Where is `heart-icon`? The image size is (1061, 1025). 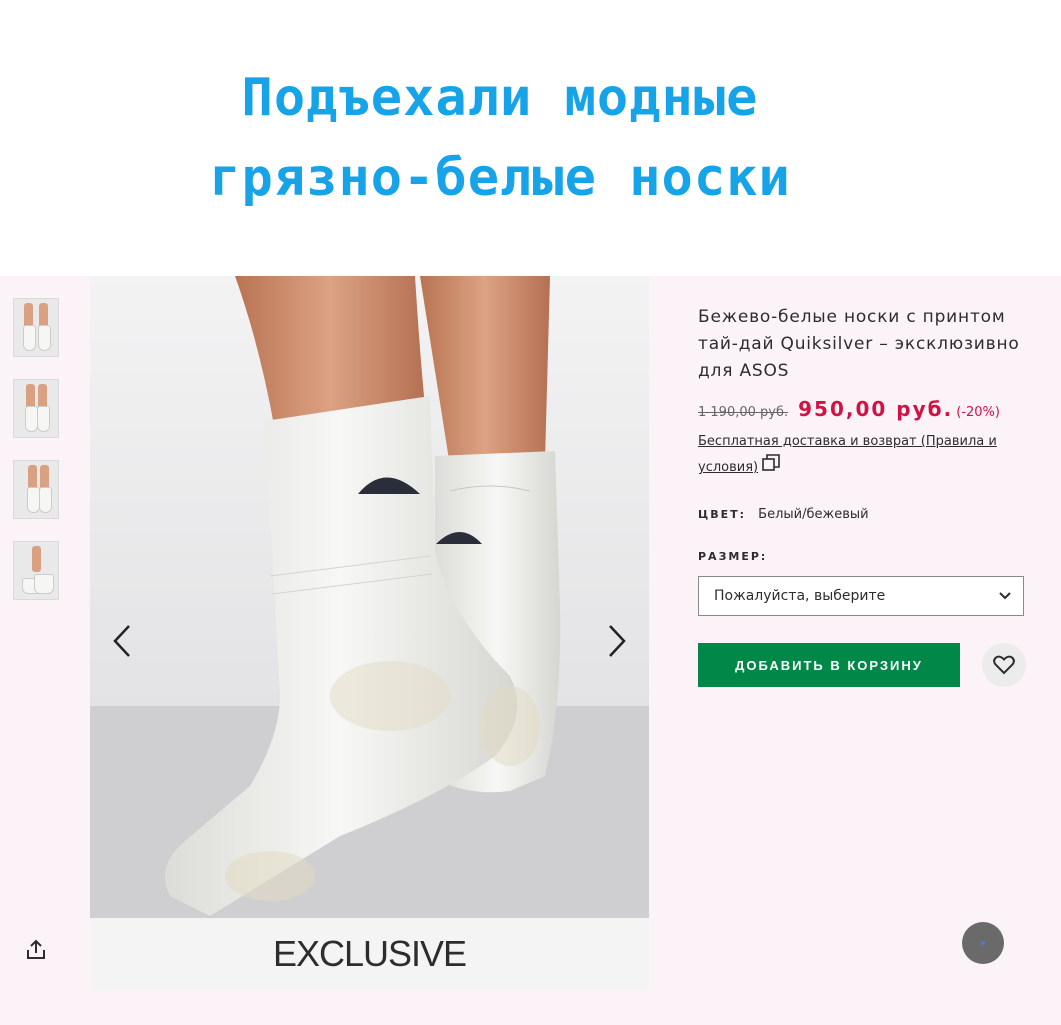
heart-icon is located at coordinates (1004, 665).